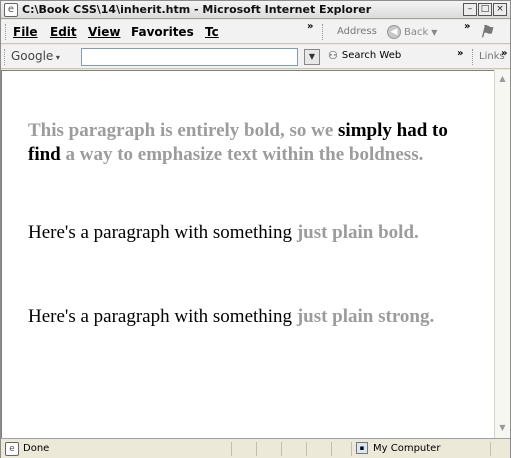 This screenshot has width=511, height=458. I want to click on address-label: Address, so click(357, 31).